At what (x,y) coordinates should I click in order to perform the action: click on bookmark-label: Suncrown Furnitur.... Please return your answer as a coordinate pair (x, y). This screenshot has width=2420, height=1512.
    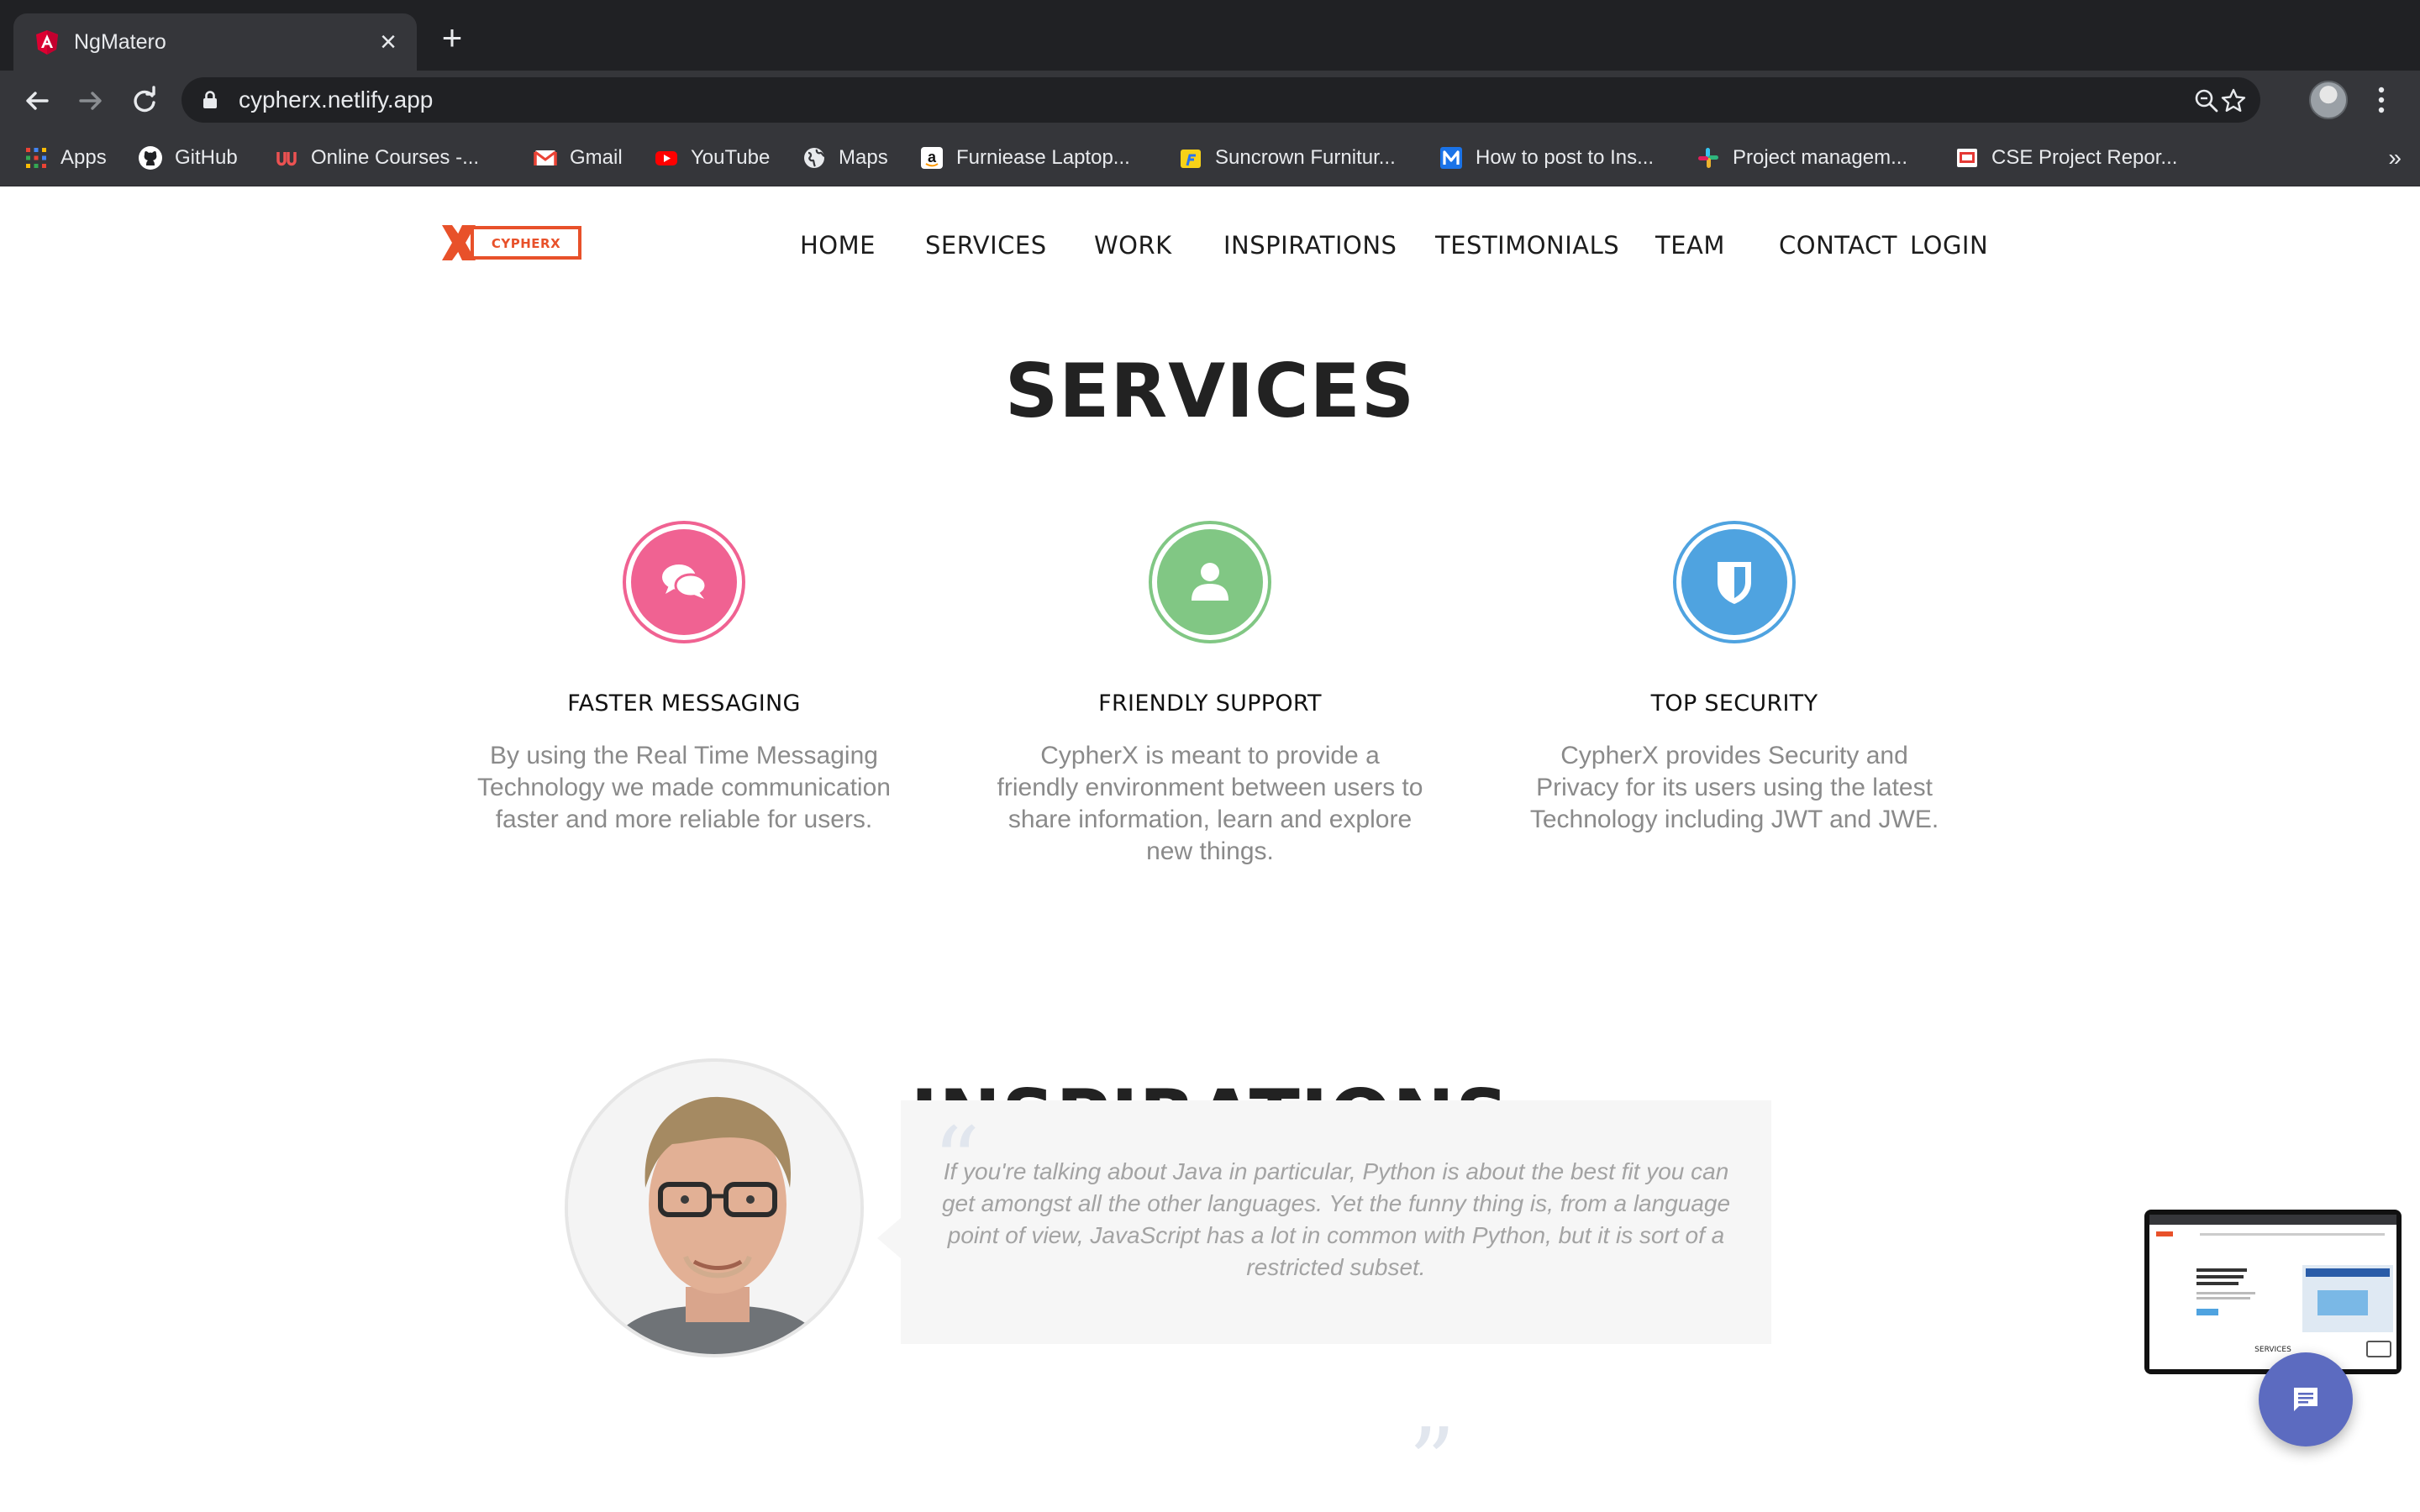
    Looking at the image, I should click on (1305, 157).